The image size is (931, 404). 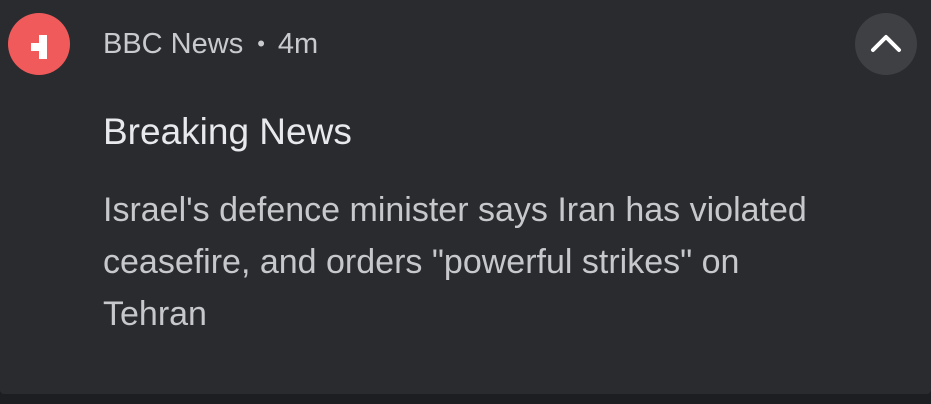 I want to click on chevron-up-icon, so click(x=886, y=43).